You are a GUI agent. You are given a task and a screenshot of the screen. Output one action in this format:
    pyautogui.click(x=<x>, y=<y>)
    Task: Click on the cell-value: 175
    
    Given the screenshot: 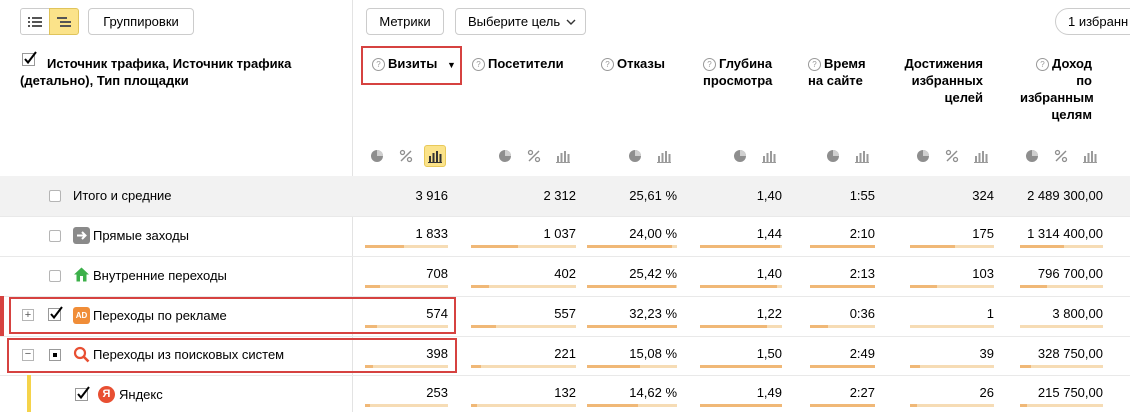 What is the action you would take?
    pyautogui.click(x=983, y=233)
    